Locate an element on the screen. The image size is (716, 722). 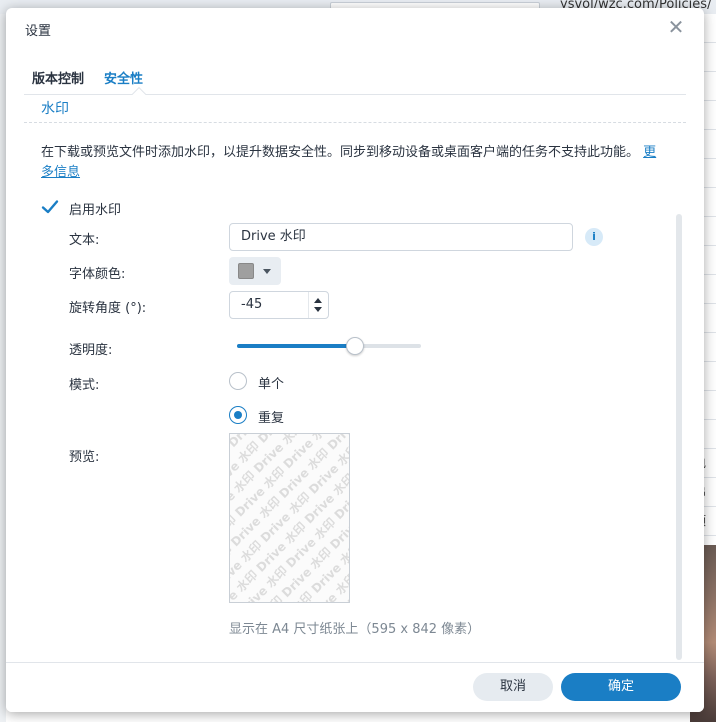
font-color-label: 字体颜色: is located at coordinates (97, 274).